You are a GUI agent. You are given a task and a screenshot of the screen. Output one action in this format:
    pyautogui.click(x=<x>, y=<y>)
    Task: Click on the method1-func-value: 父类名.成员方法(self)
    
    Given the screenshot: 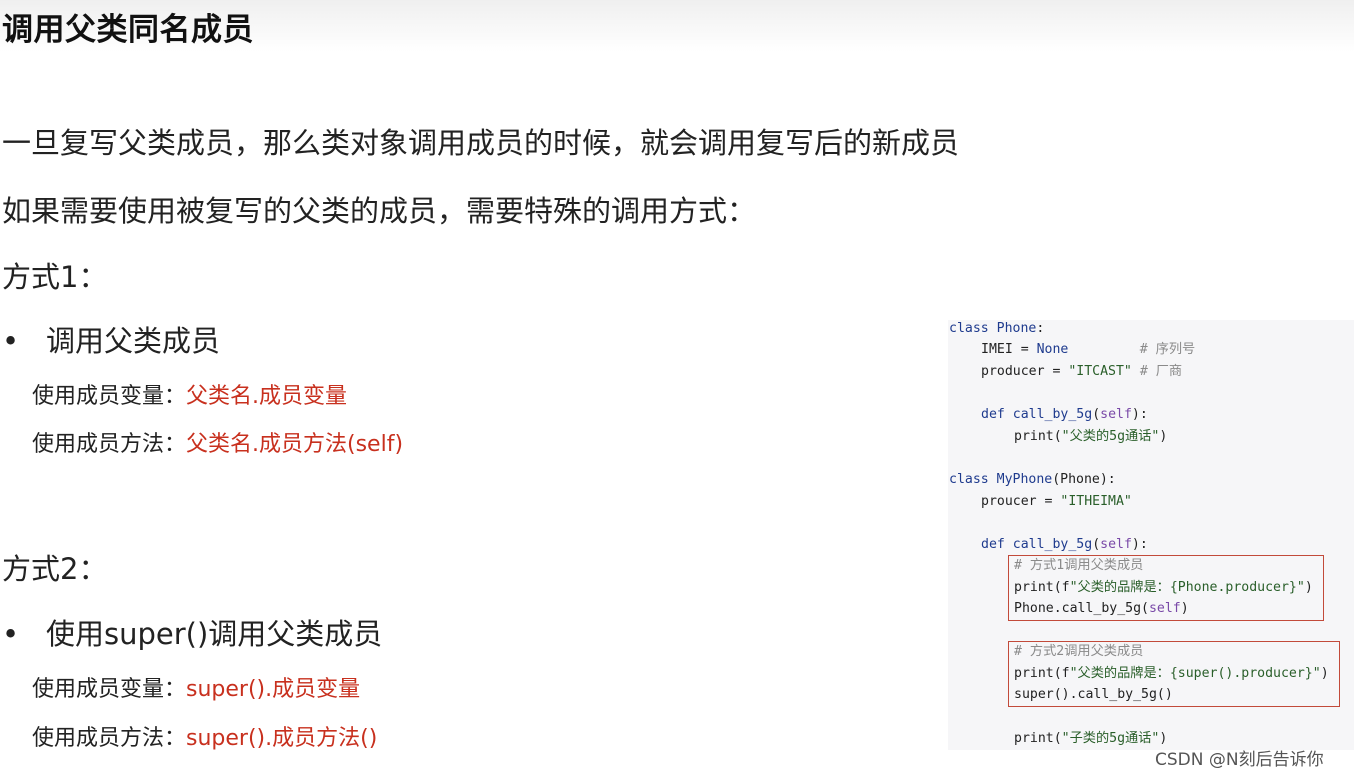 What is the action you would take?
    pyautogui.click(x=295, y=444)
    